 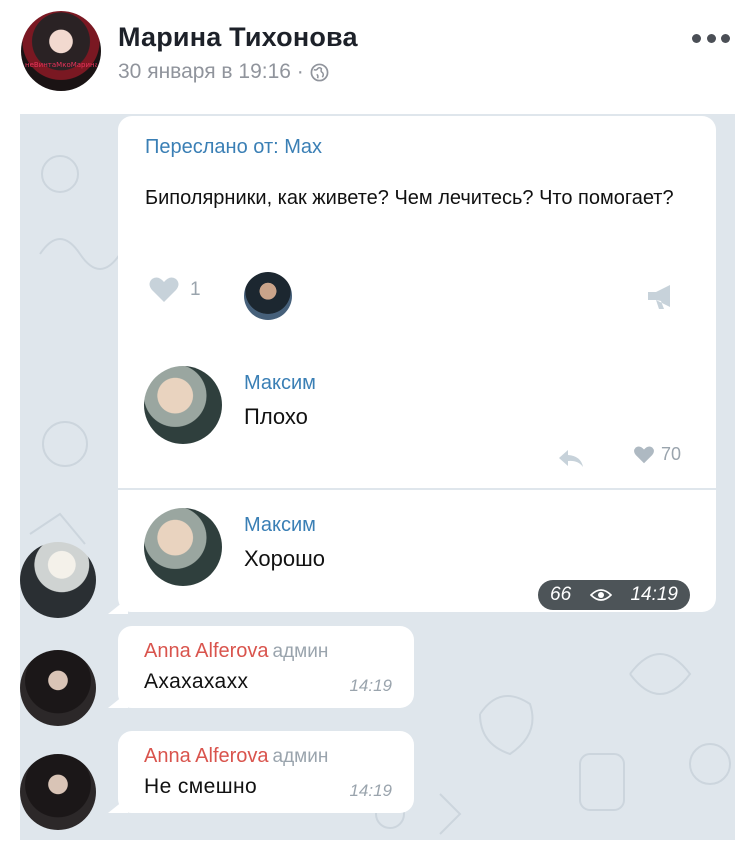 What do you see at coordinates (561, 594) in the screenshot?
I see `views-count: 66` at bounding box center [561, 594].